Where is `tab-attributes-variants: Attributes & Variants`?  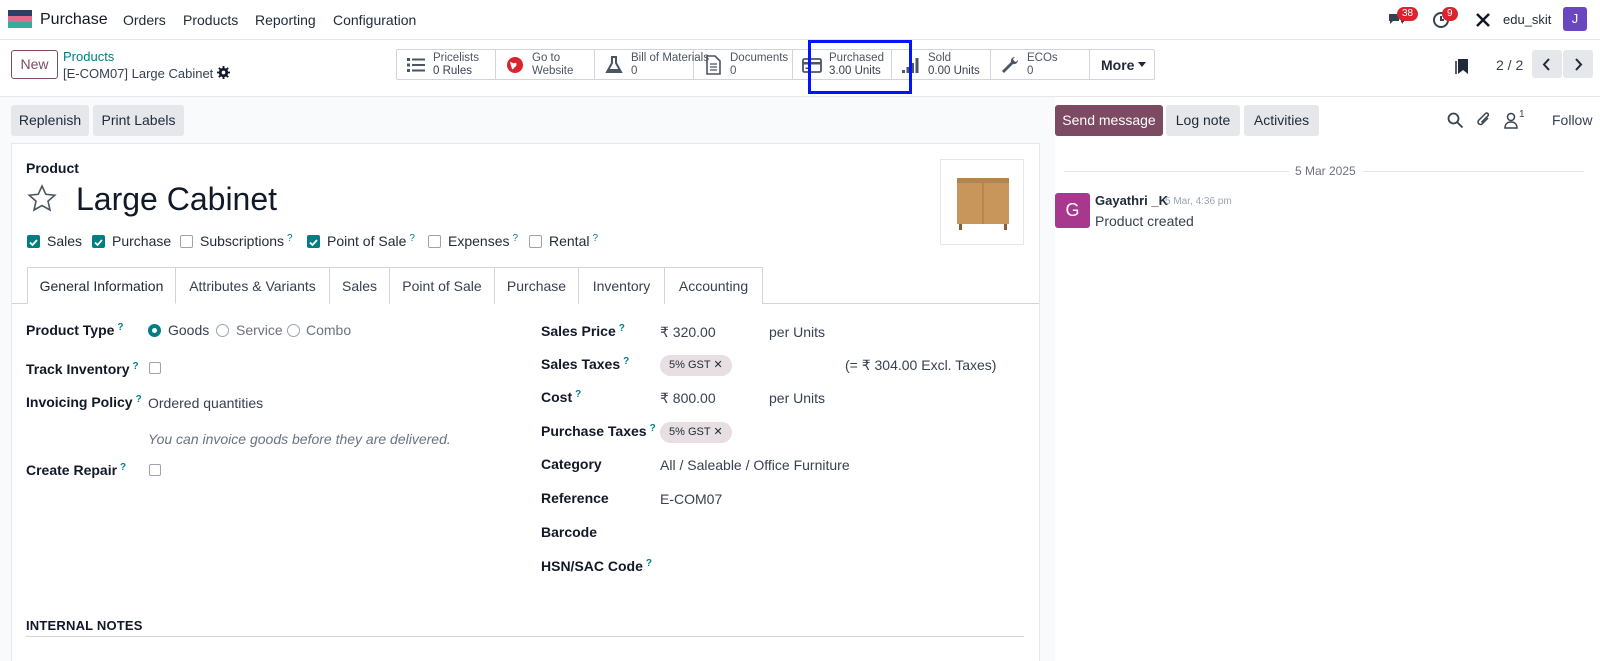 tab-attributes-variants: Attributes & Variants is located at coordinates (252, 285).